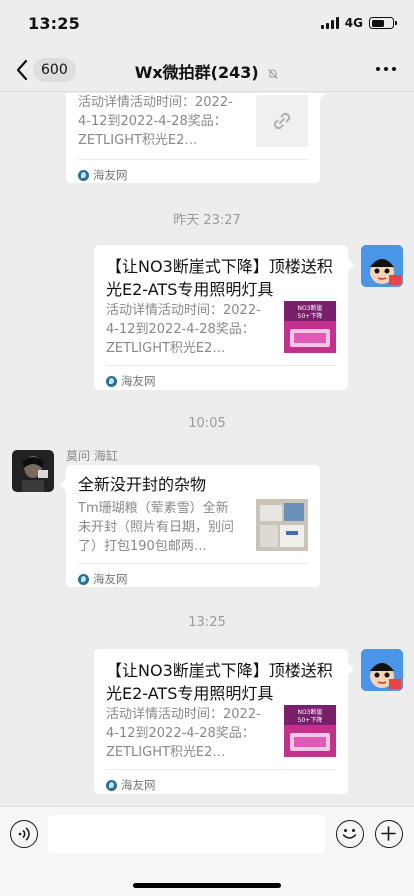 This screenshot has width=414, height=896. Describe the element at coordinates (207, 622) in the screenshot. I see `timestamp: 13:25` at that location.